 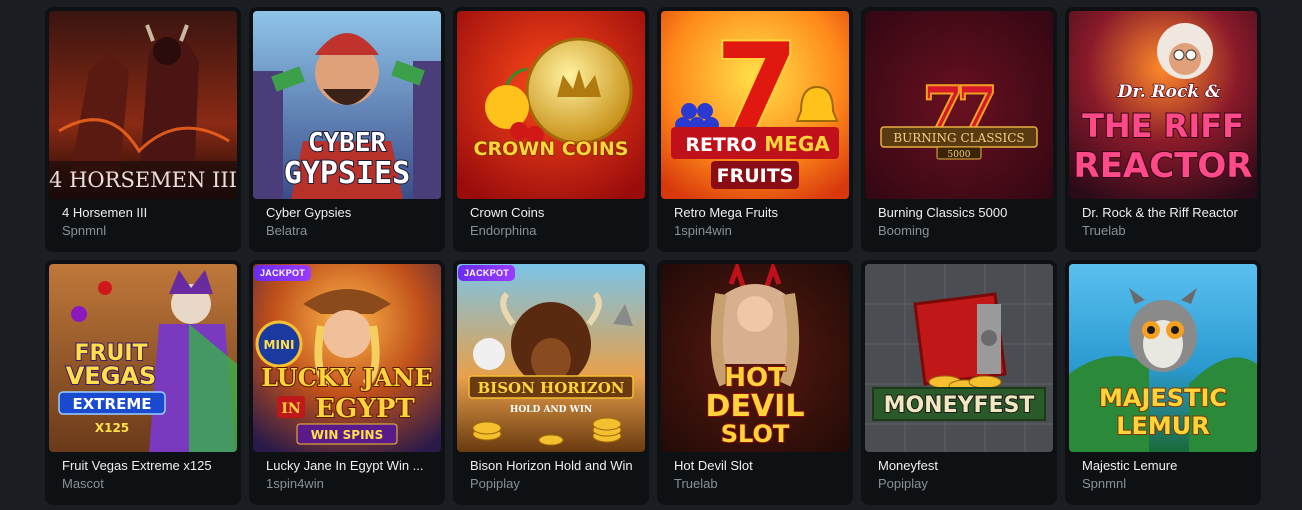 I want to click on game-art-subtitle: VEGAS, so click(x=111, y=376).